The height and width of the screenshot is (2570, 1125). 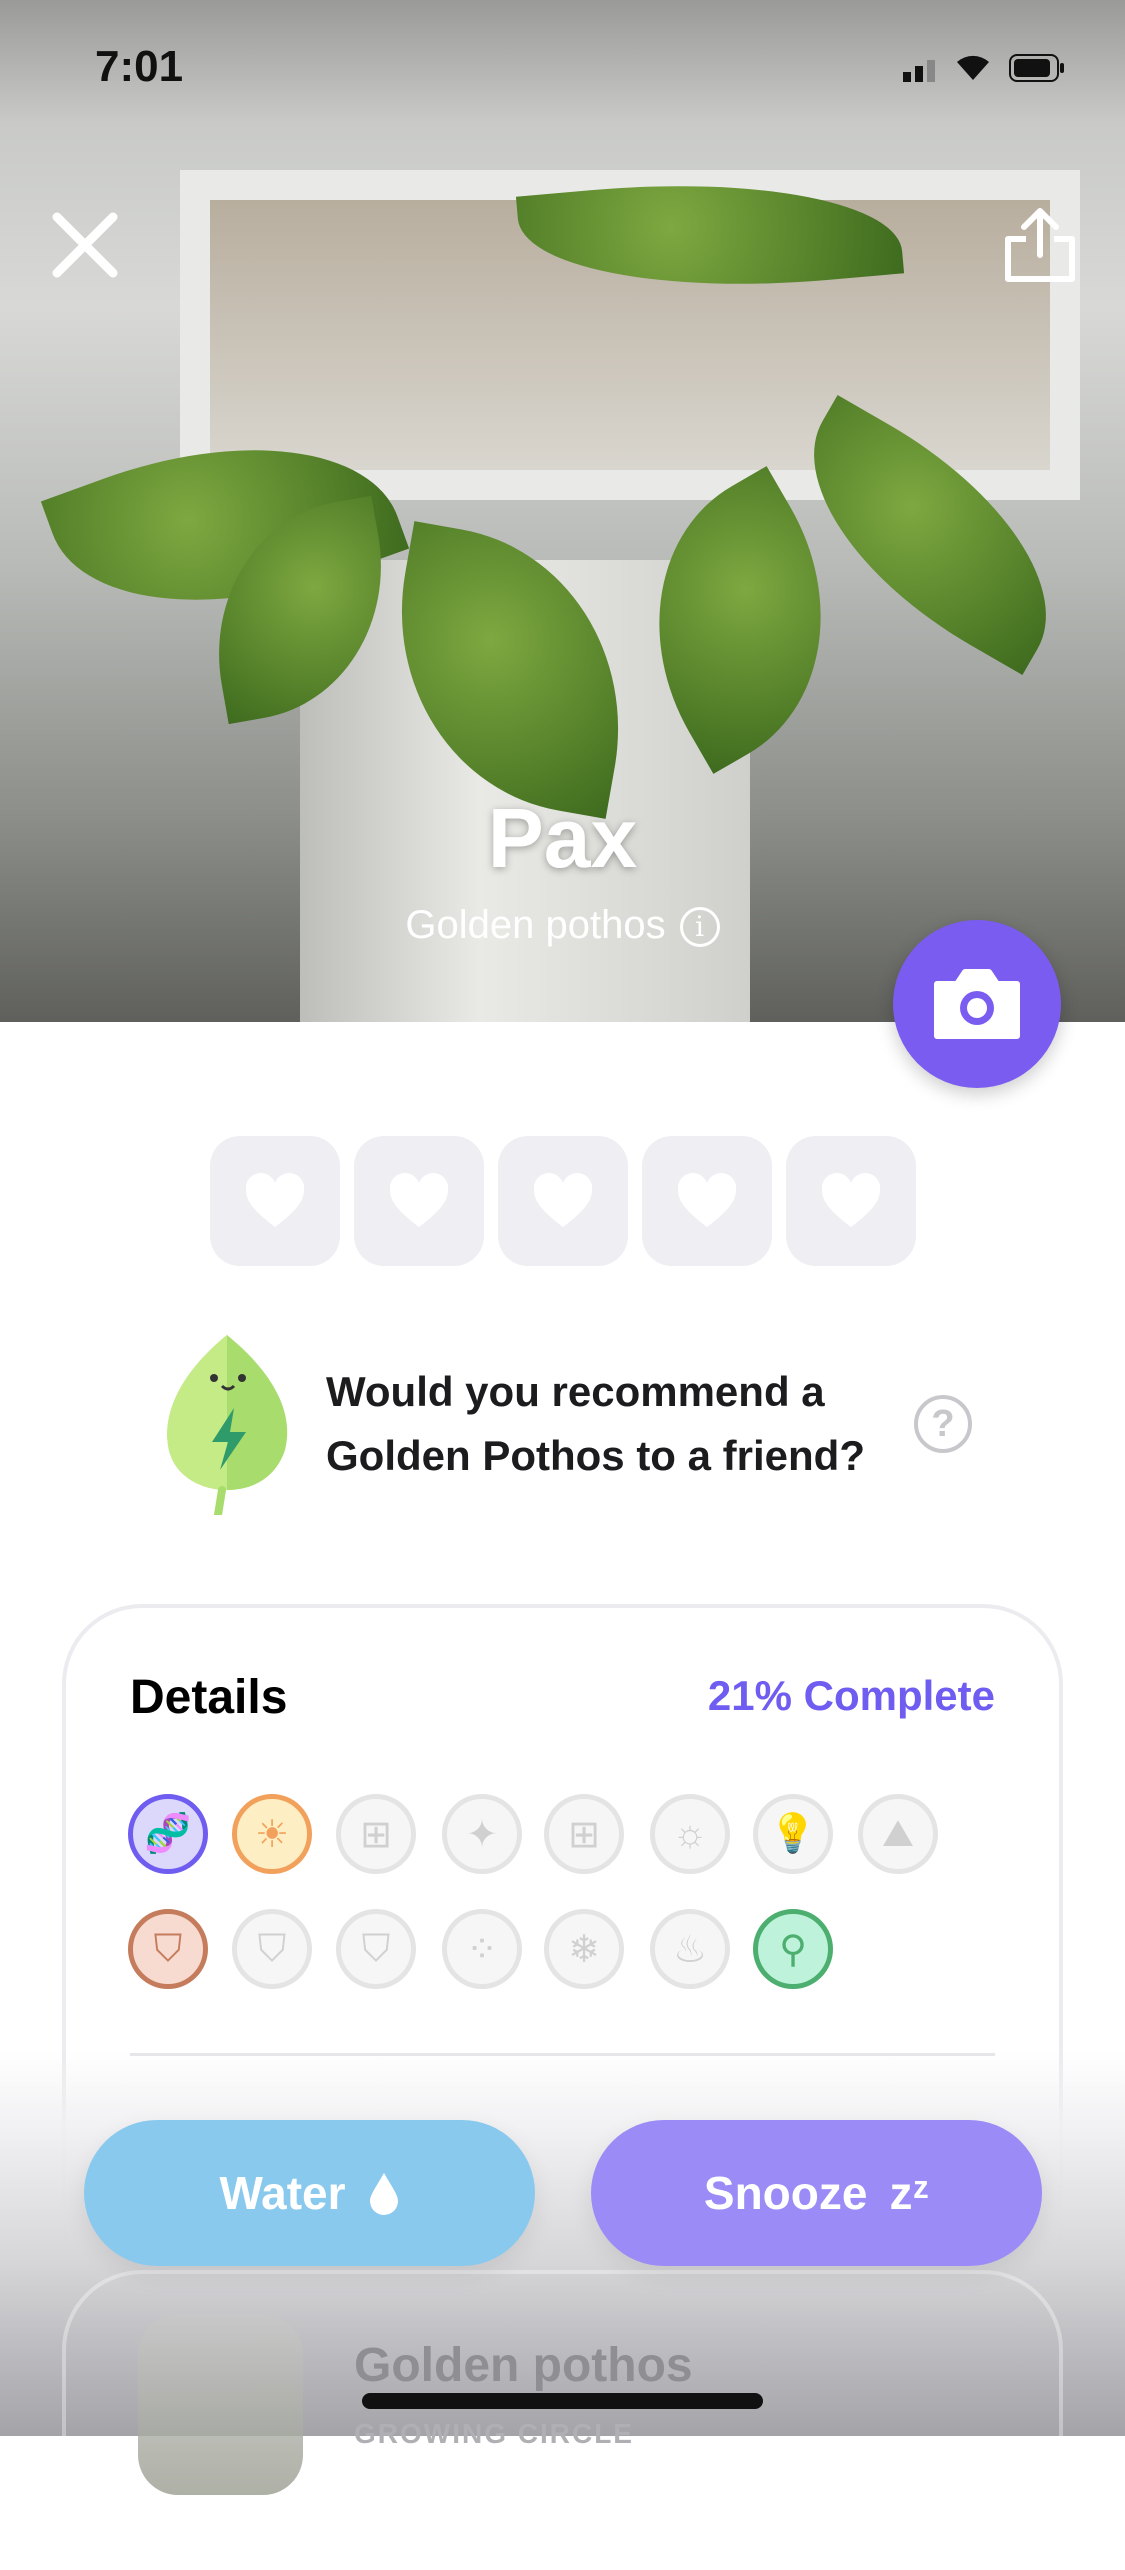 I want to click on plant-thumbnail, so click(x=220, y=2405).